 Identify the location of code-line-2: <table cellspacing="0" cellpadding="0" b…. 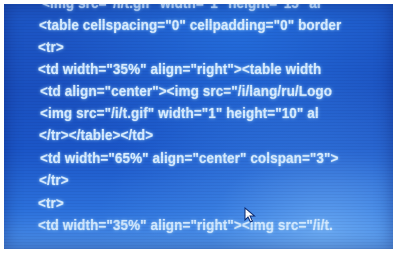
(190, 25).